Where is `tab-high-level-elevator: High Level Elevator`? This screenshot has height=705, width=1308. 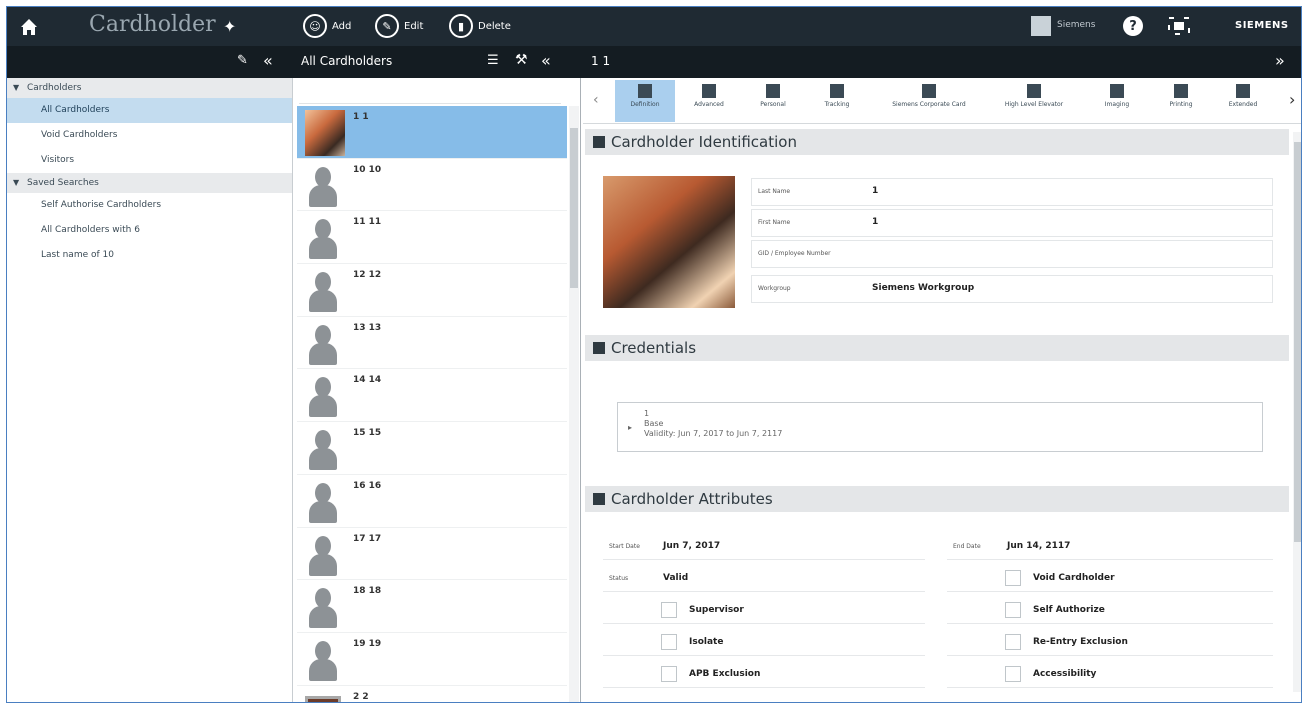 tab-high-level-elevator: High Level Elevator is located at coordinates (1034, 101).